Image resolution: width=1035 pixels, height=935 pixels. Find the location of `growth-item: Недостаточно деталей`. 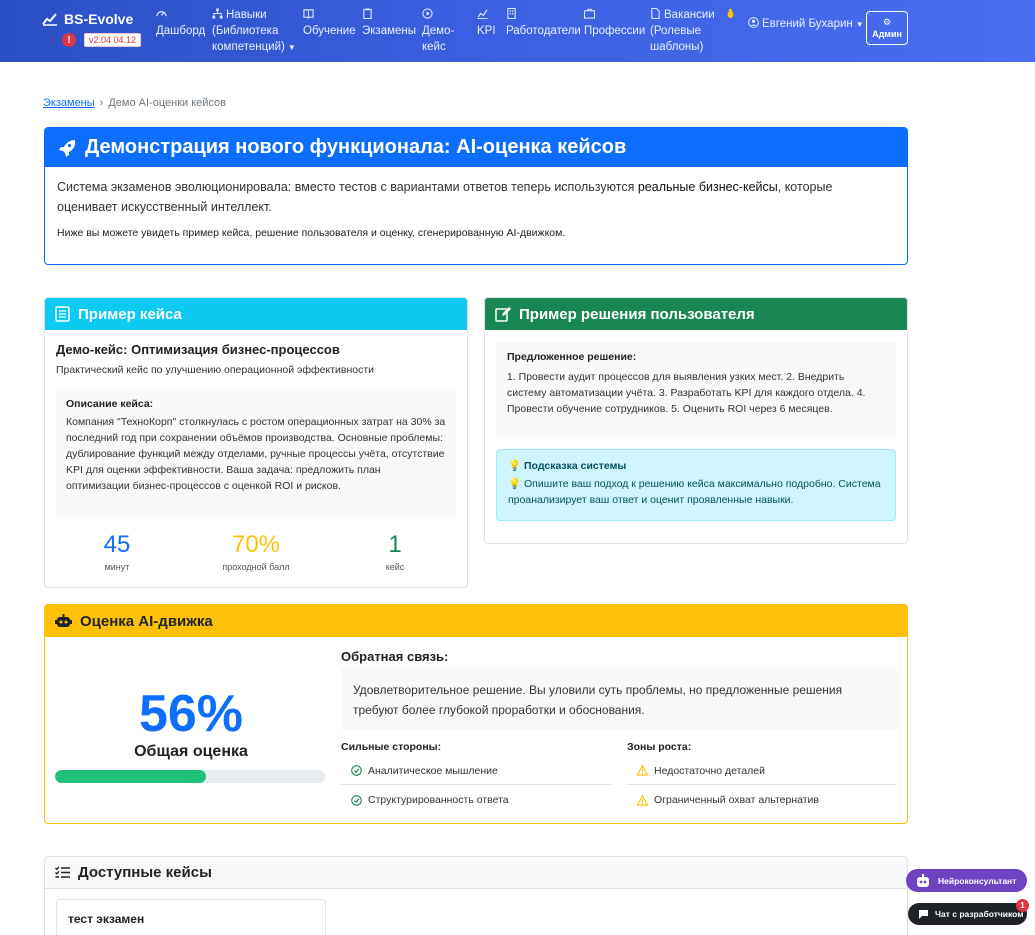

growth-item: Недостаточно деталей is located at coordinates (762, 771).